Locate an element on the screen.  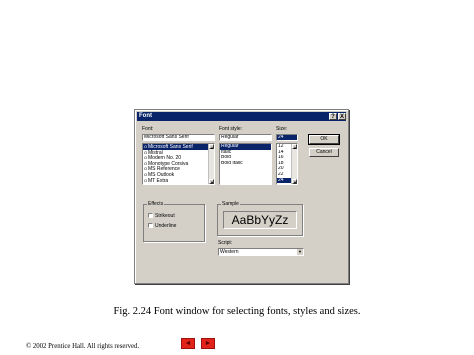
ok-button: OK is located at coordinates (324, 139).